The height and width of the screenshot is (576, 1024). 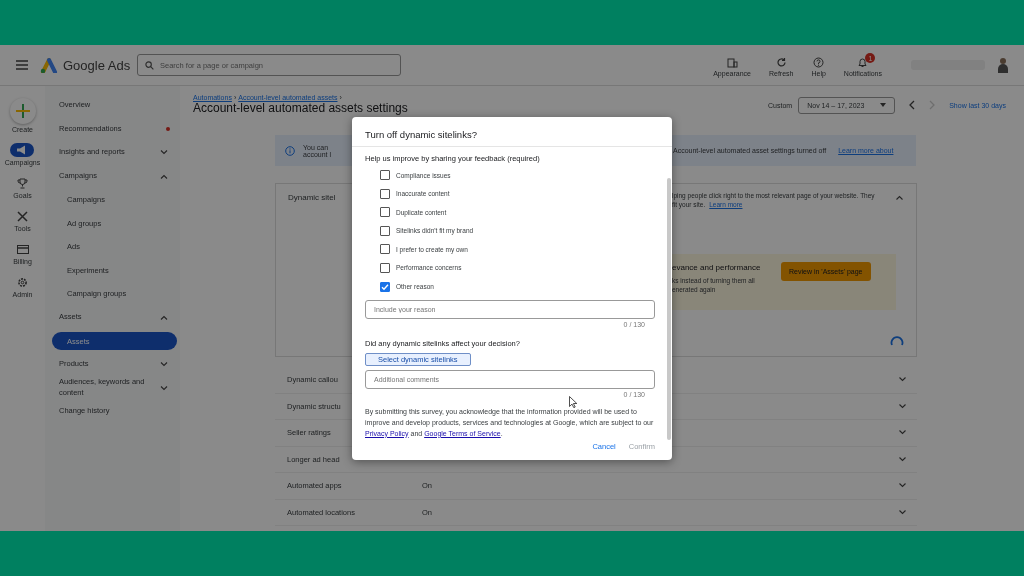 I want to click on app-name: Google Ads, so click(x=97, y=65).